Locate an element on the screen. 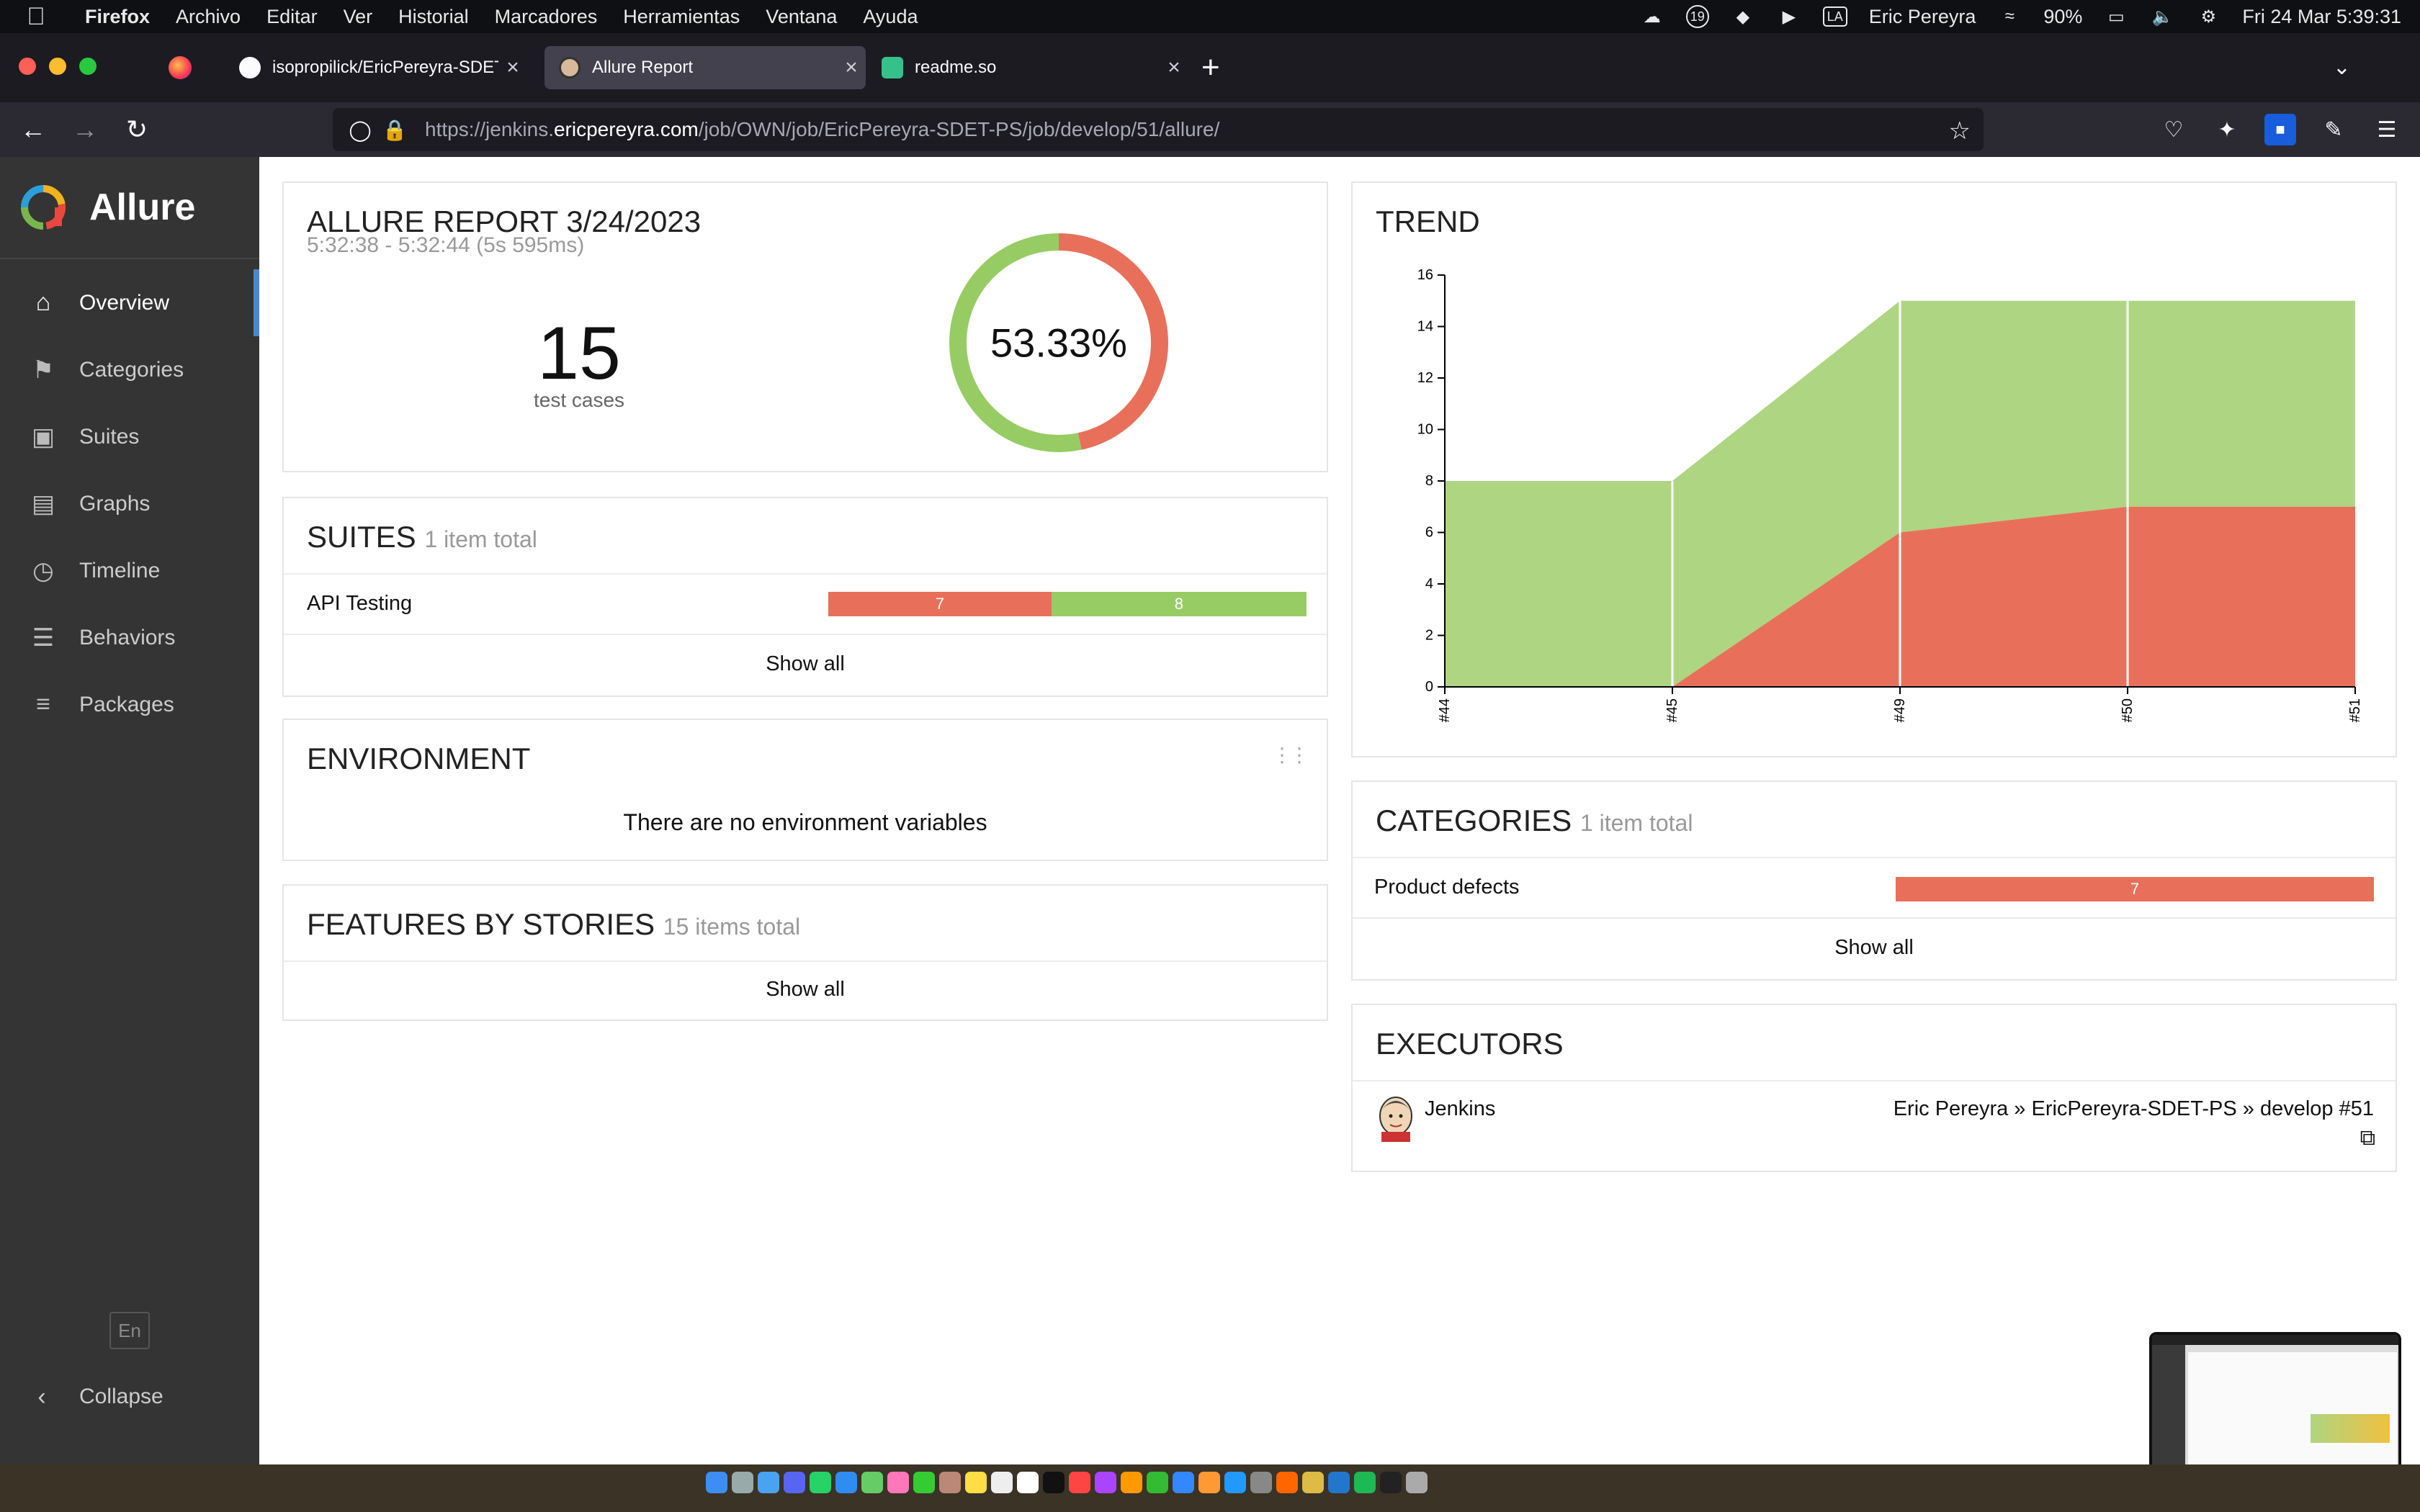 The height and width of the screenshot is (1512, 2420). sidebar-item-categories: ⚑ Categories is located at coordinates (129, 369).